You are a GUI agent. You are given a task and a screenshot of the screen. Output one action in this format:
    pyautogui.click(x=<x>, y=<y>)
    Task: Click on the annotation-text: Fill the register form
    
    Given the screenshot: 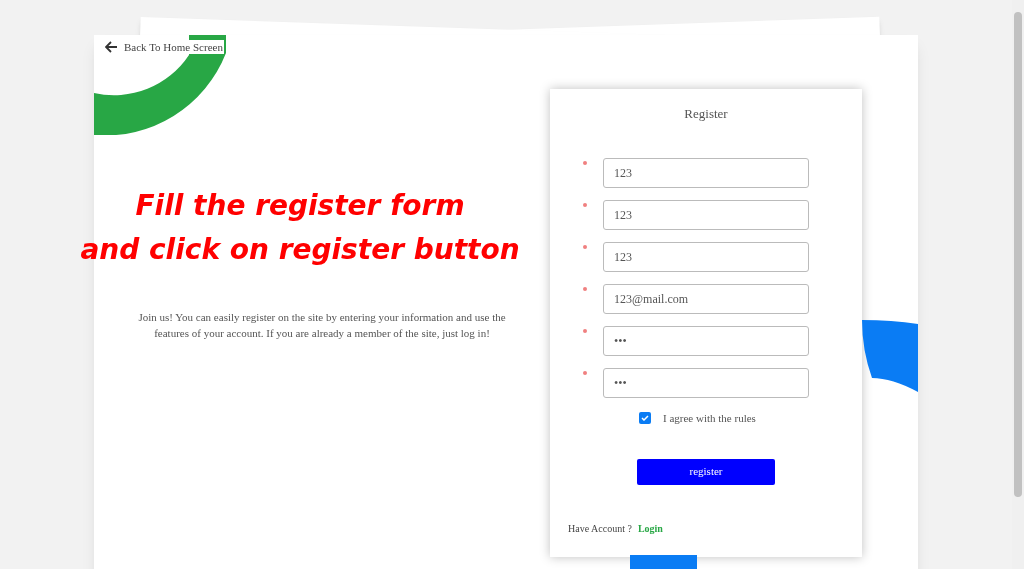 What is the action you would take?
    pyautogui.click(x=300, y=206)
    